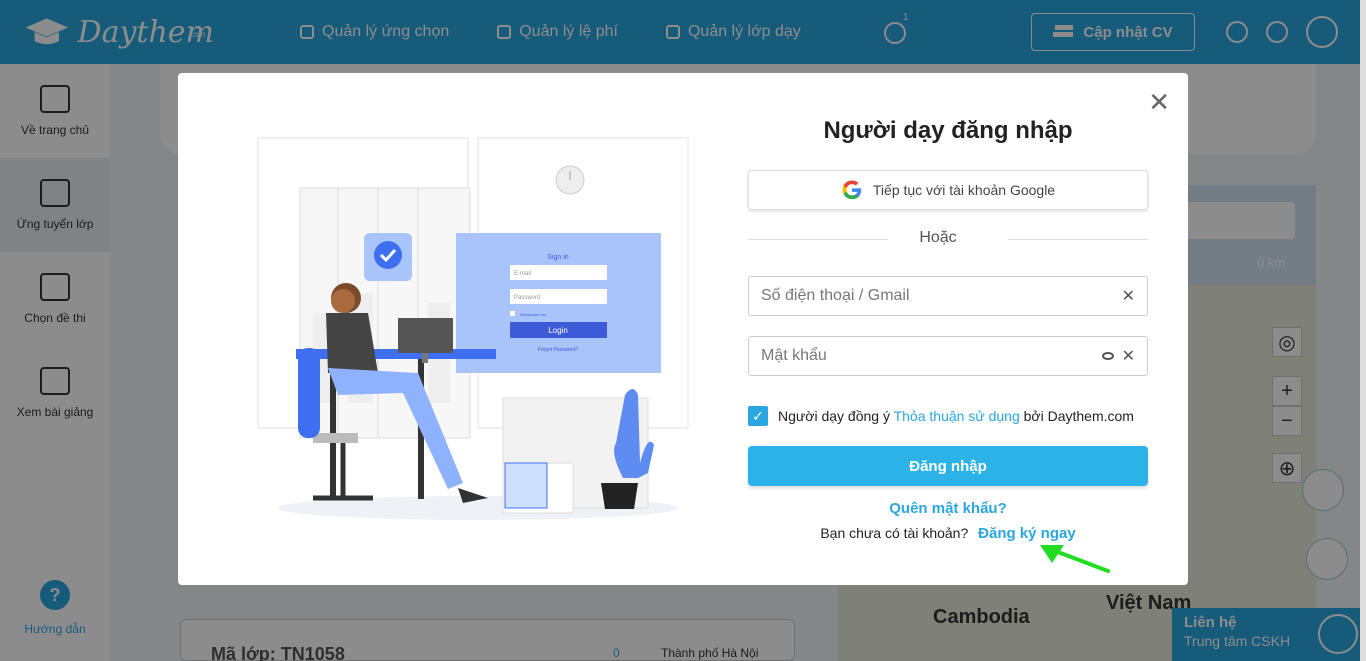  I want to click on terms-link: Thỏa thuận sử dụng, so click(957, 416).